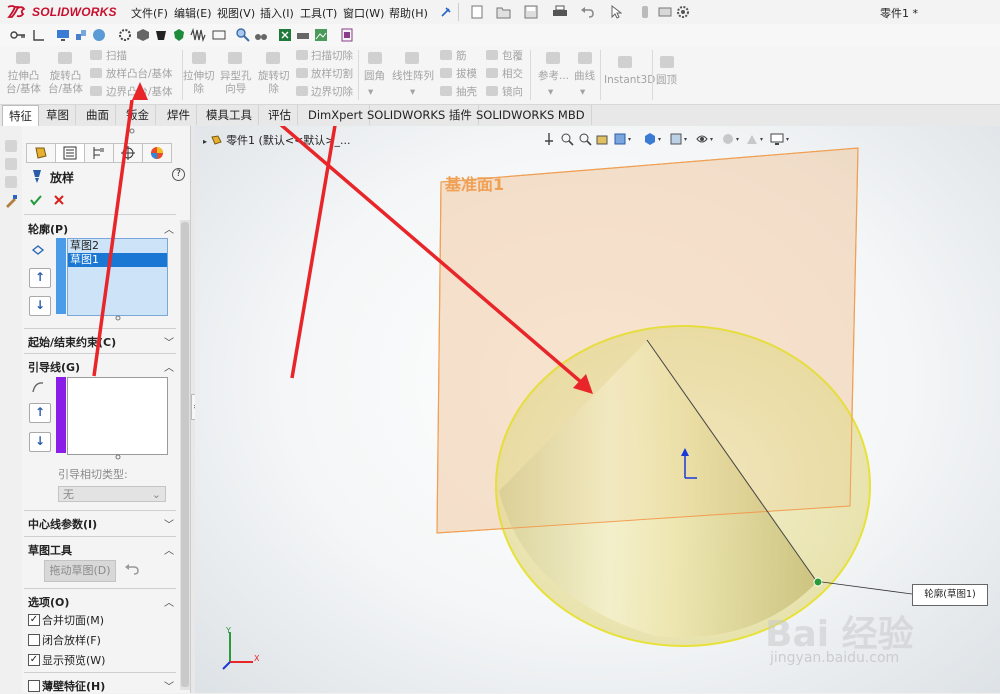 This screenshot has width=1000, height=694. What do you see at coordinates (132, 569) in the screenshot?
I see `undo-sketch-icon` at bounding box center [132, 569].